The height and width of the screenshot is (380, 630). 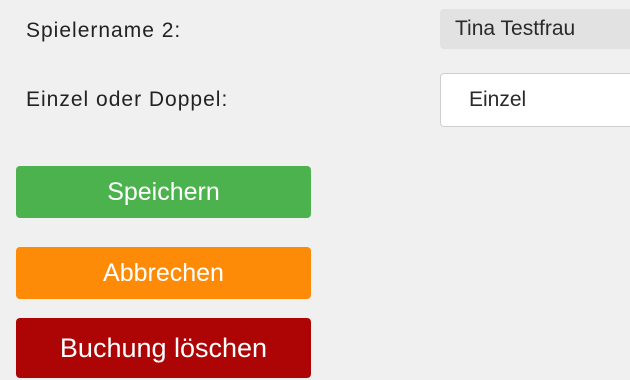 What do you see at coordinates (535, 29) in the screenshot?
I see `player-name-2-field: Tina Testfrau` at bounding box center [535, 29].